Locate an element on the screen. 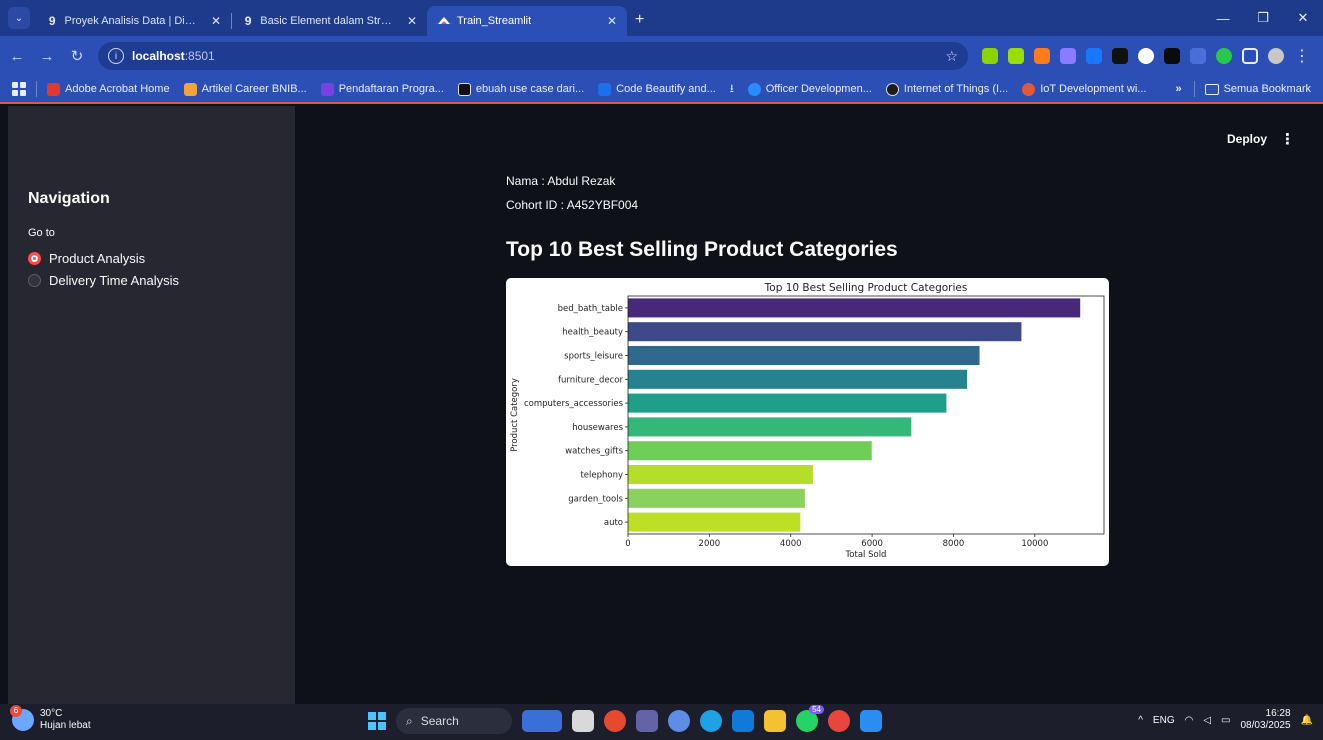 Image resolution: width=1323 pixels, height=740 pixels. site-info-icon: i is located at coordinates (116, 56).